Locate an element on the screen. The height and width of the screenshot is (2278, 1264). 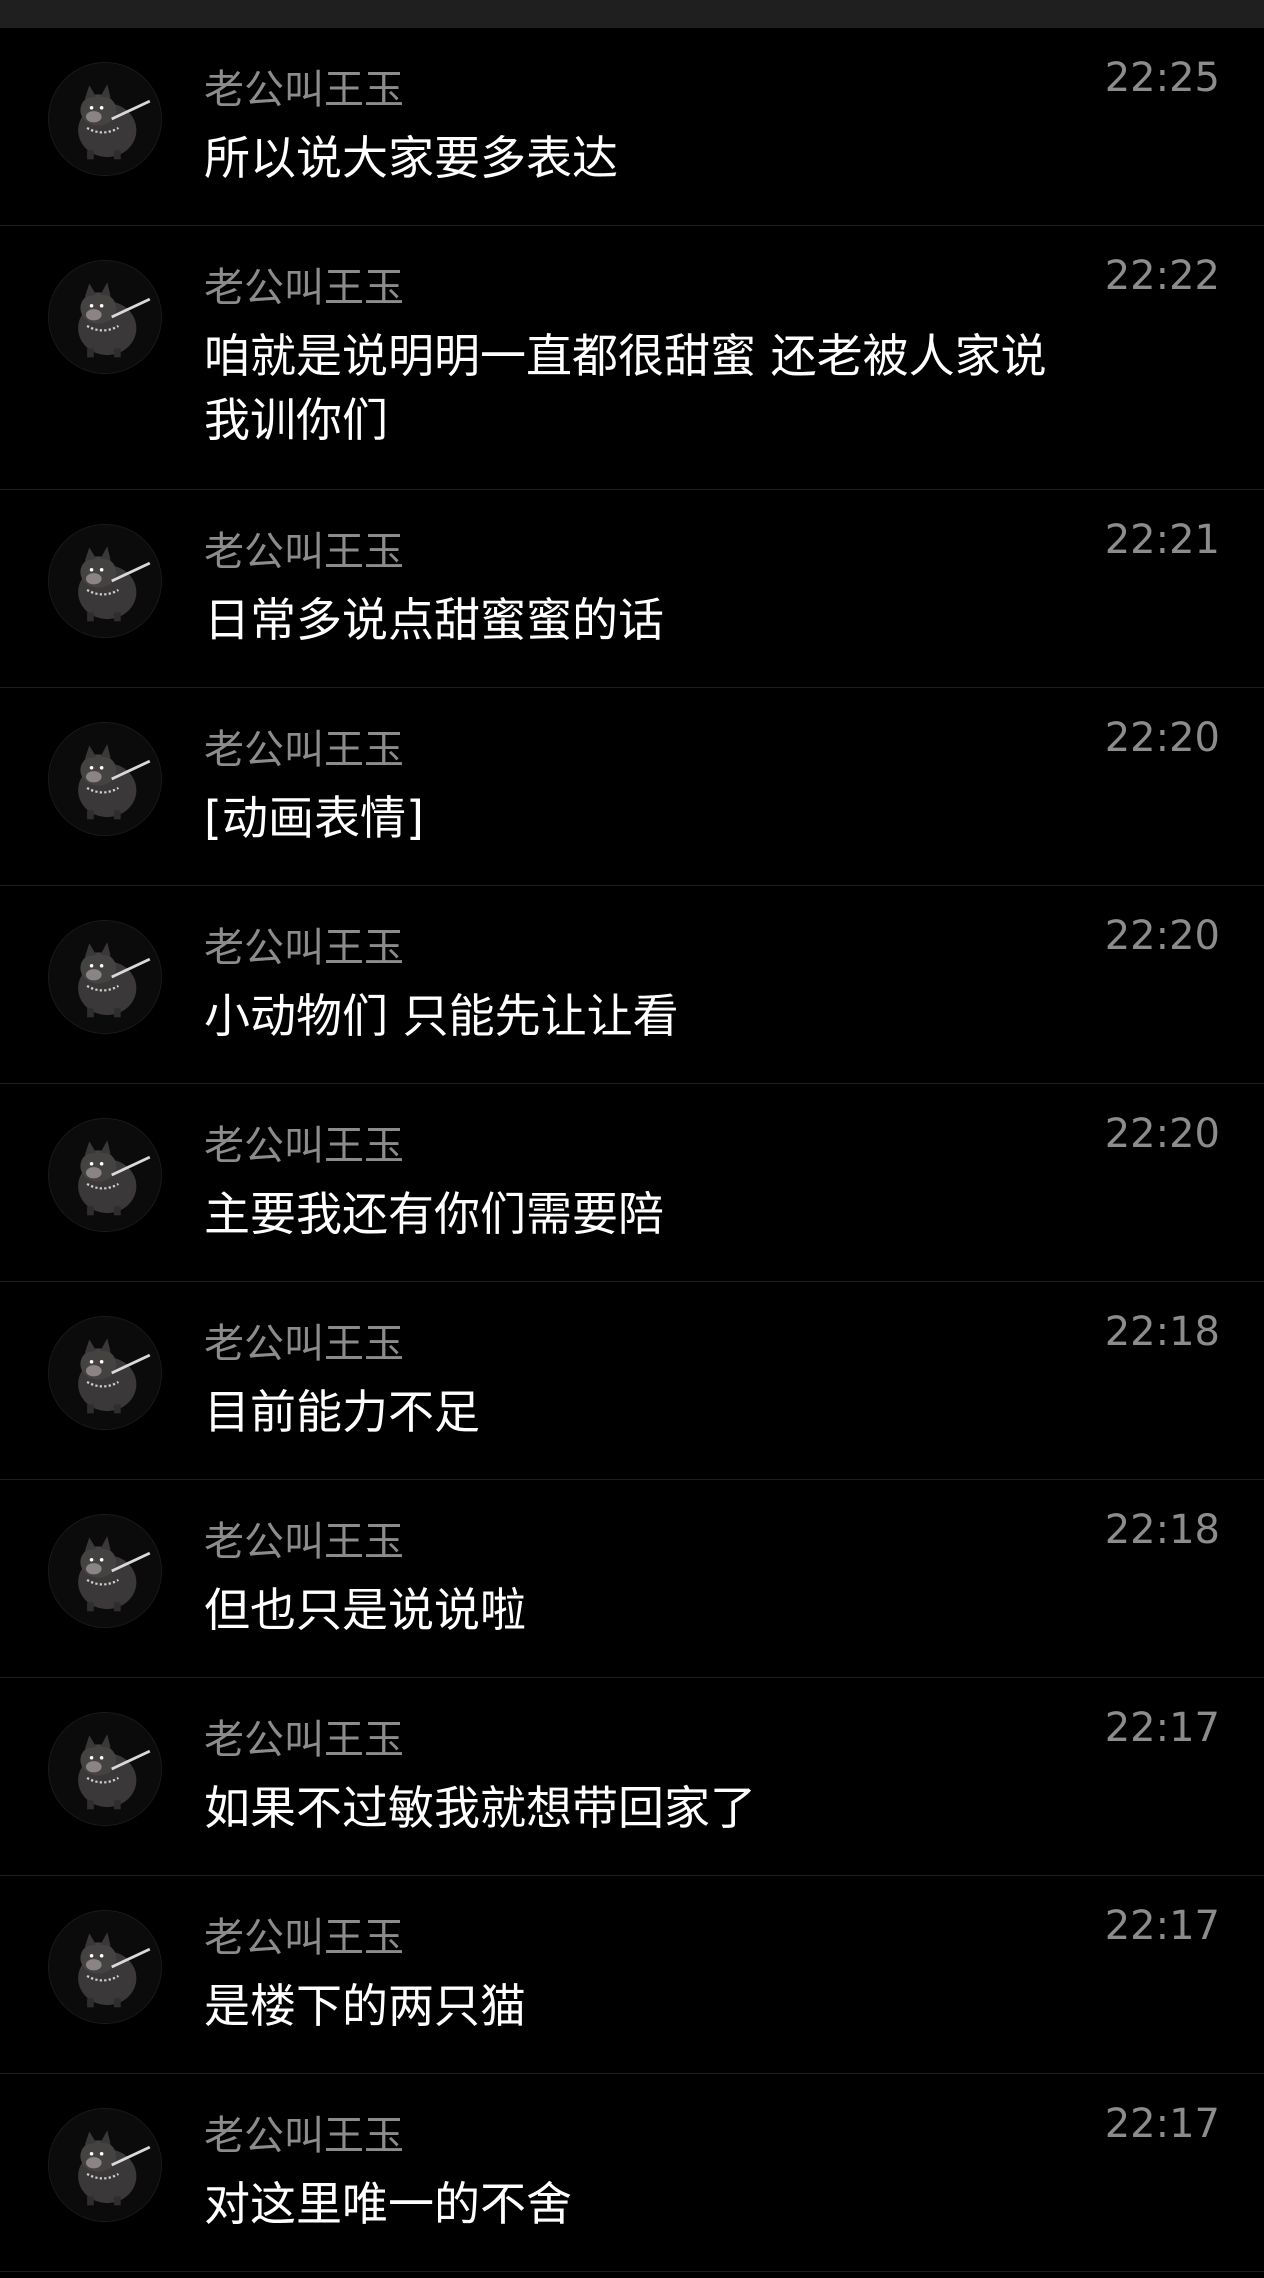
message-row: 老公叫王玉 22:22 咱就是说明明一直都很甜蜜 还老被人家说我训你们 is located at coordinates (632, 358).